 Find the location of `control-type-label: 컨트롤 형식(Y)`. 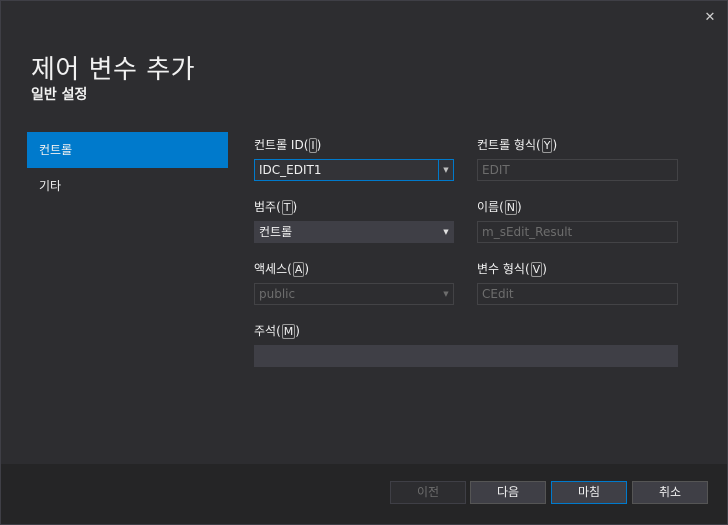

control-type-label: 컨트롤 형식(Y) is located at coordinates (517, 145).